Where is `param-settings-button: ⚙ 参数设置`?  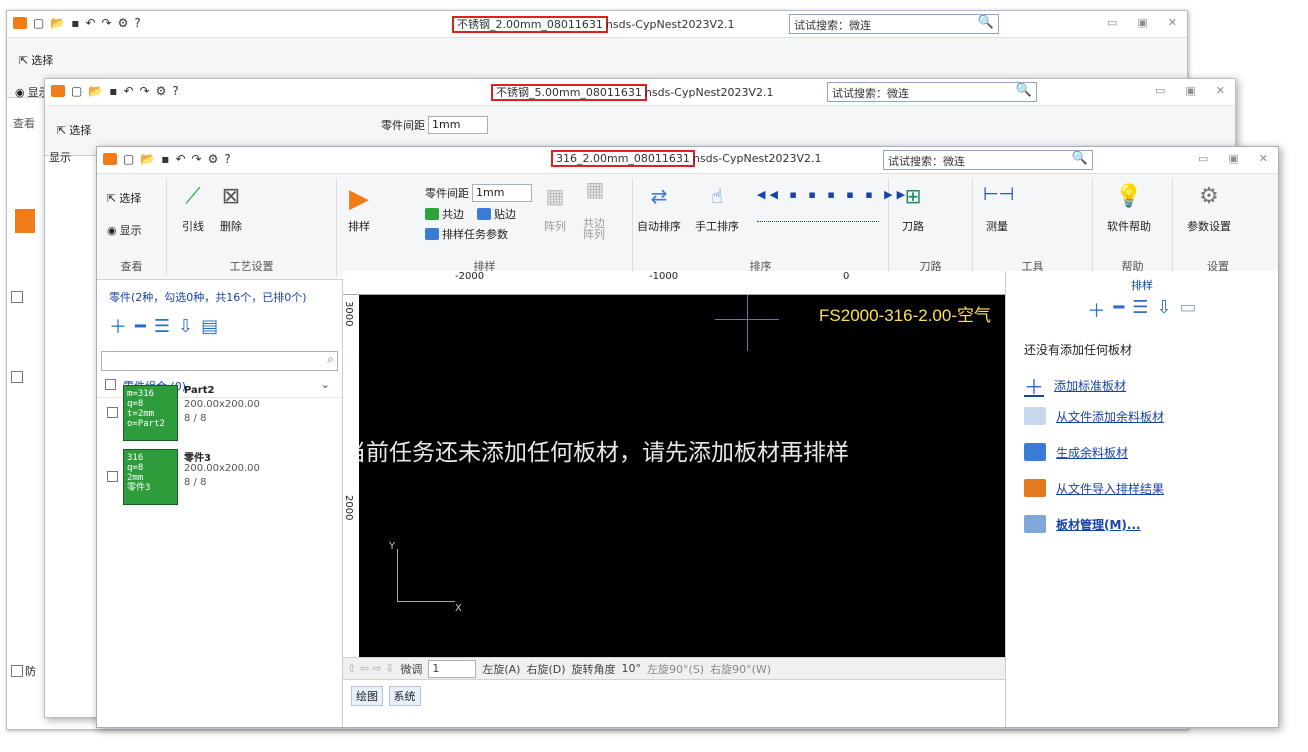
param-settings-button: ⚙ 参数设置 is located at coordinates (1209, 209).